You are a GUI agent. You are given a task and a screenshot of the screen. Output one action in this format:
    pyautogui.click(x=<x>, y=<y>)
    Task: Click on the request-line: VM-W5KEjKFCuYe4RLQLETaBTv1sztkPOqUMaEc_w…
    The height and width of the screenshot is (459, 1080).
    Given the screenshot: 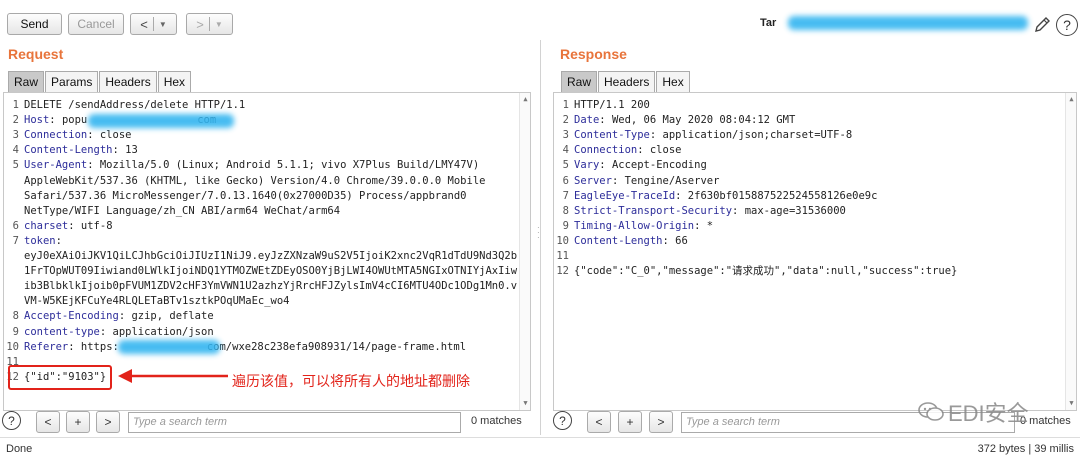 What is the action you would take?
    pyautogui.click(x=157, y=301)
    